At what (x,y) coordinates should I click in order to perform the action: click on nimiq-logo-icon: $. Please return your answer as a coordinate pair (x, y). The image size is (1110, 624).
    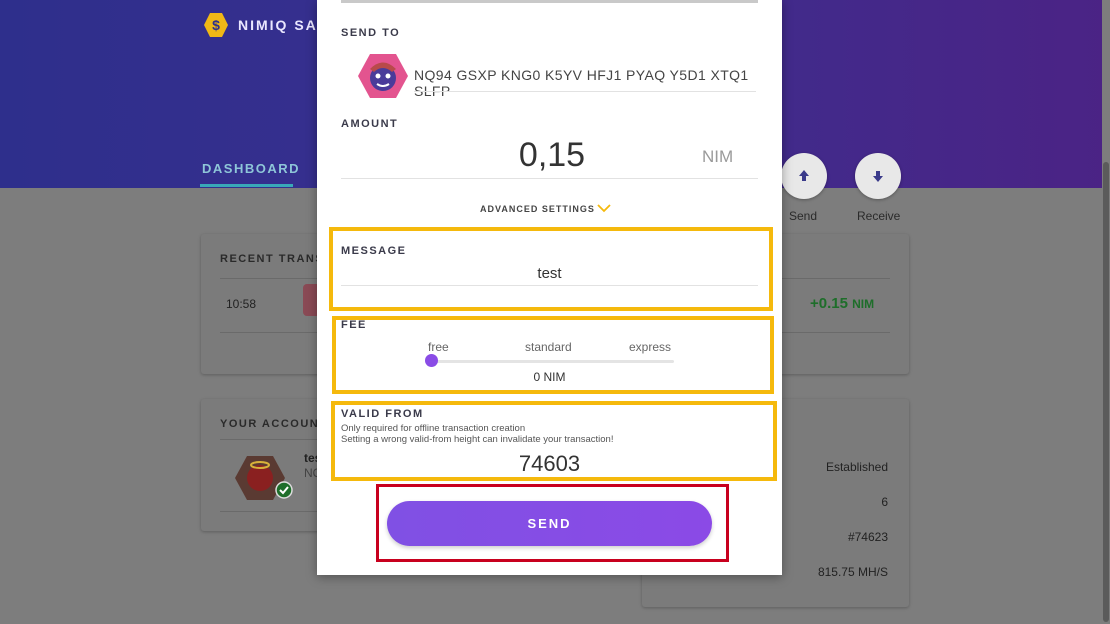
    Looking at the image, I should click on (216, 25).